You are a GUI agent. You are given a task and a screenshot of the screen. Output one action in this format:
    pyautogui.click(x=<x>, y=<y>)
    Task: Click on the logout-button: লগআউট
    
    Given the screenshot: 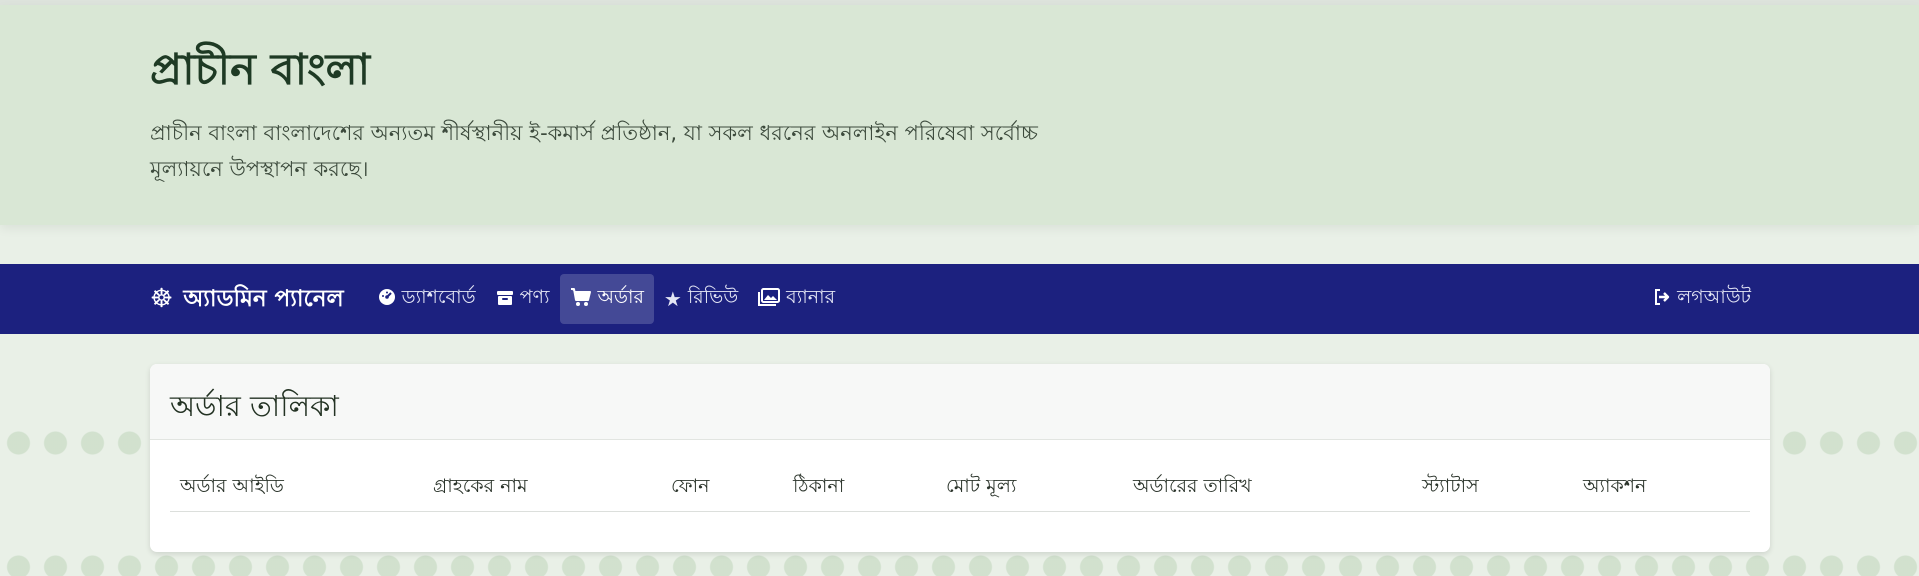 What is the action you would take?
    pyautogui.click(x=1702, y=299)
    